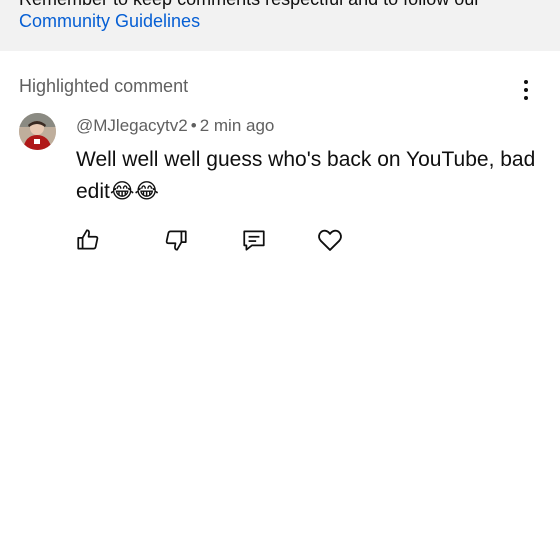  I want to click on reply-comment-icon, so click(254, 240).